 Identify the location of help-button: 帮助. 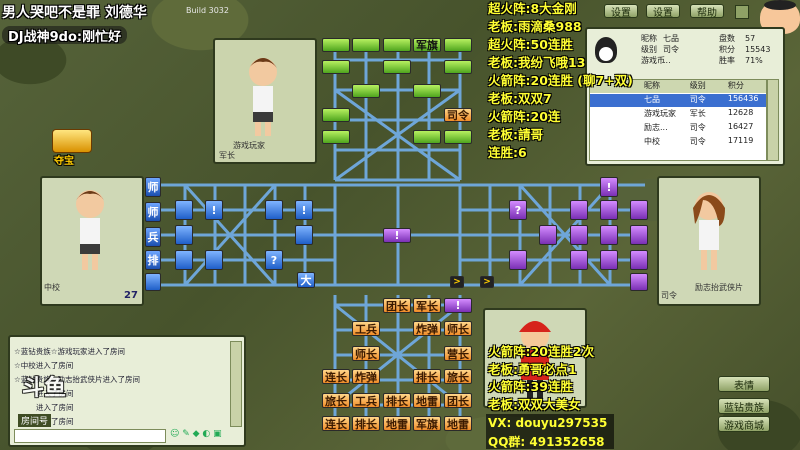
(707, 11).